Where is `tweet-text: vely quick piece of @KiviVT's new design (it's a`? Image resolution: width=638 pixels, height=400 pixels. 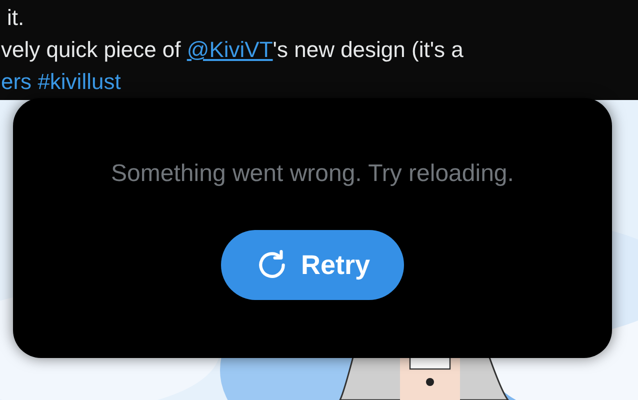 tweet-text: vely quick piece of @KiviVT's new design (it's a is located at coordinates (232, 50).